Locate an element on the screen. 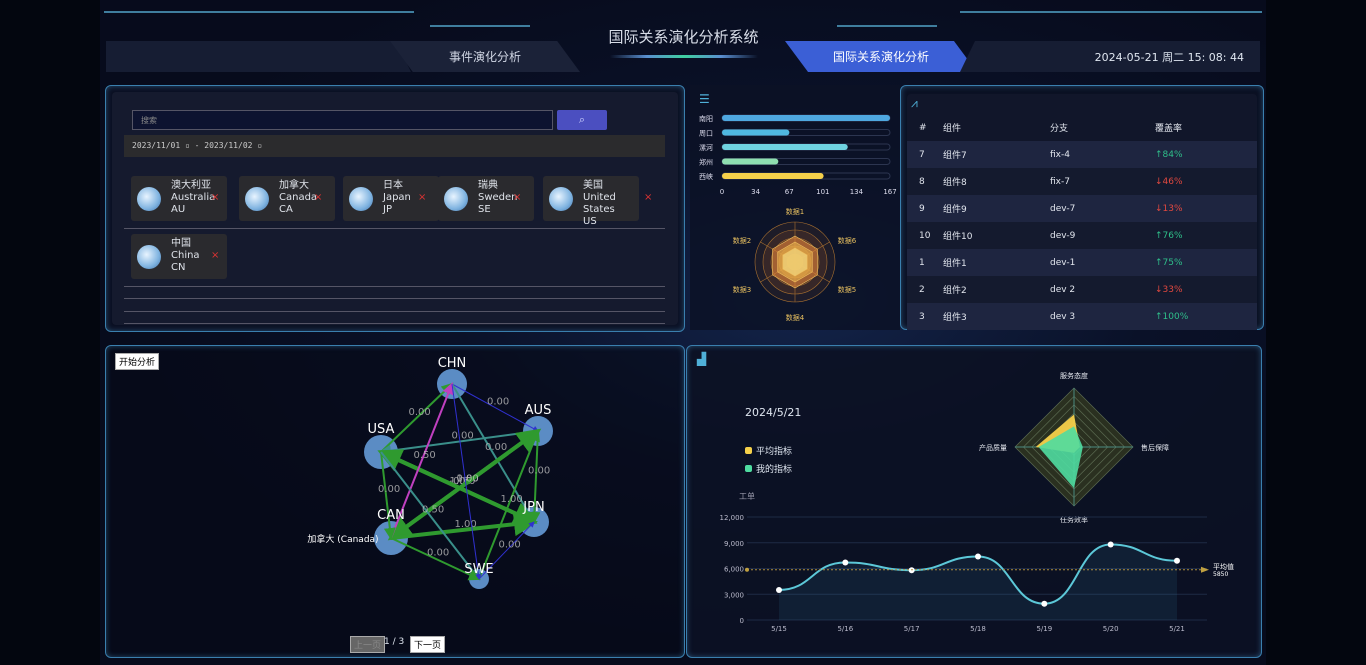  search-input: 搜索 is located at coordinates (342, 120).